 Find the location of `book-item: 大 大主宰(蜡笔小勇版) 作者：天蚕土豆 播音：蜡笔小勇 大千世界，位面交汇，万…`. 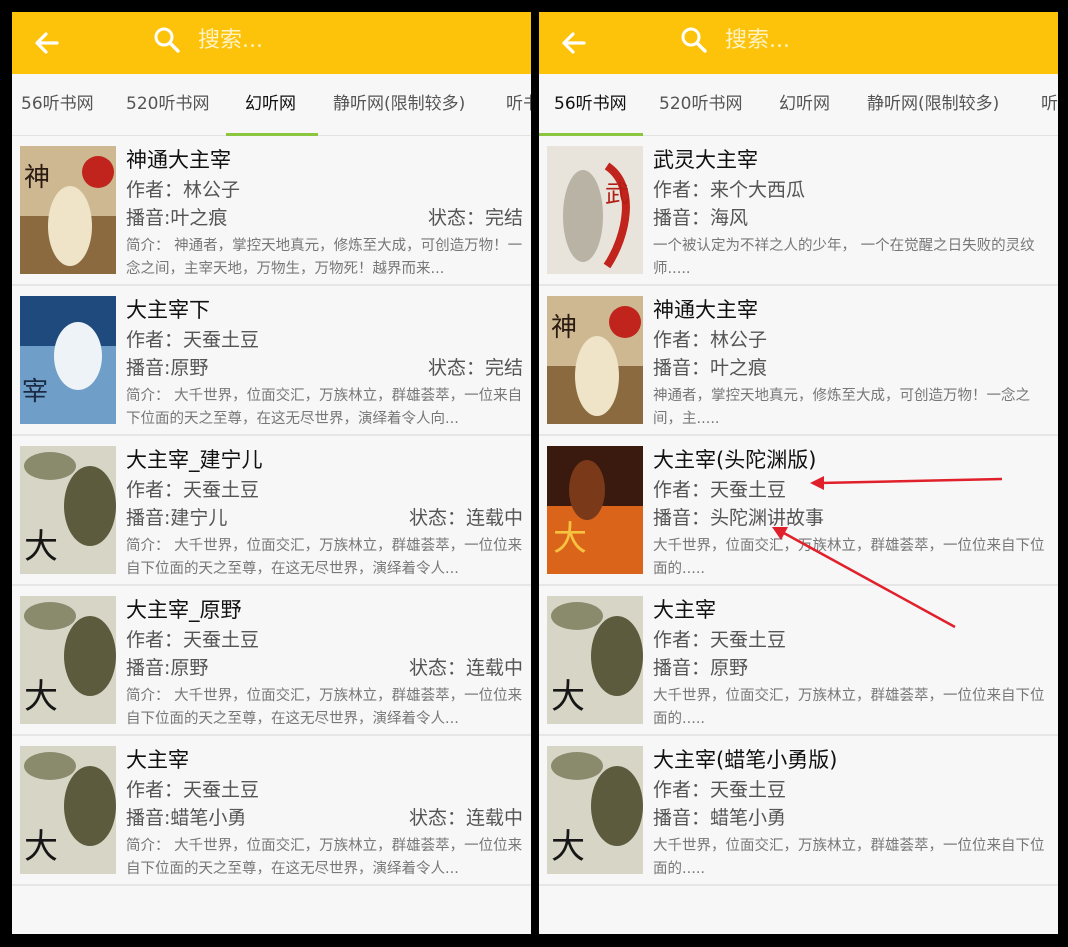

book-item: 大 大主宰(蜡笔小勇版) 作者：天蚕土豆 播音：蜡笔小勇 大千世界，位面交汇，万… is located at coordinates (798, 811).